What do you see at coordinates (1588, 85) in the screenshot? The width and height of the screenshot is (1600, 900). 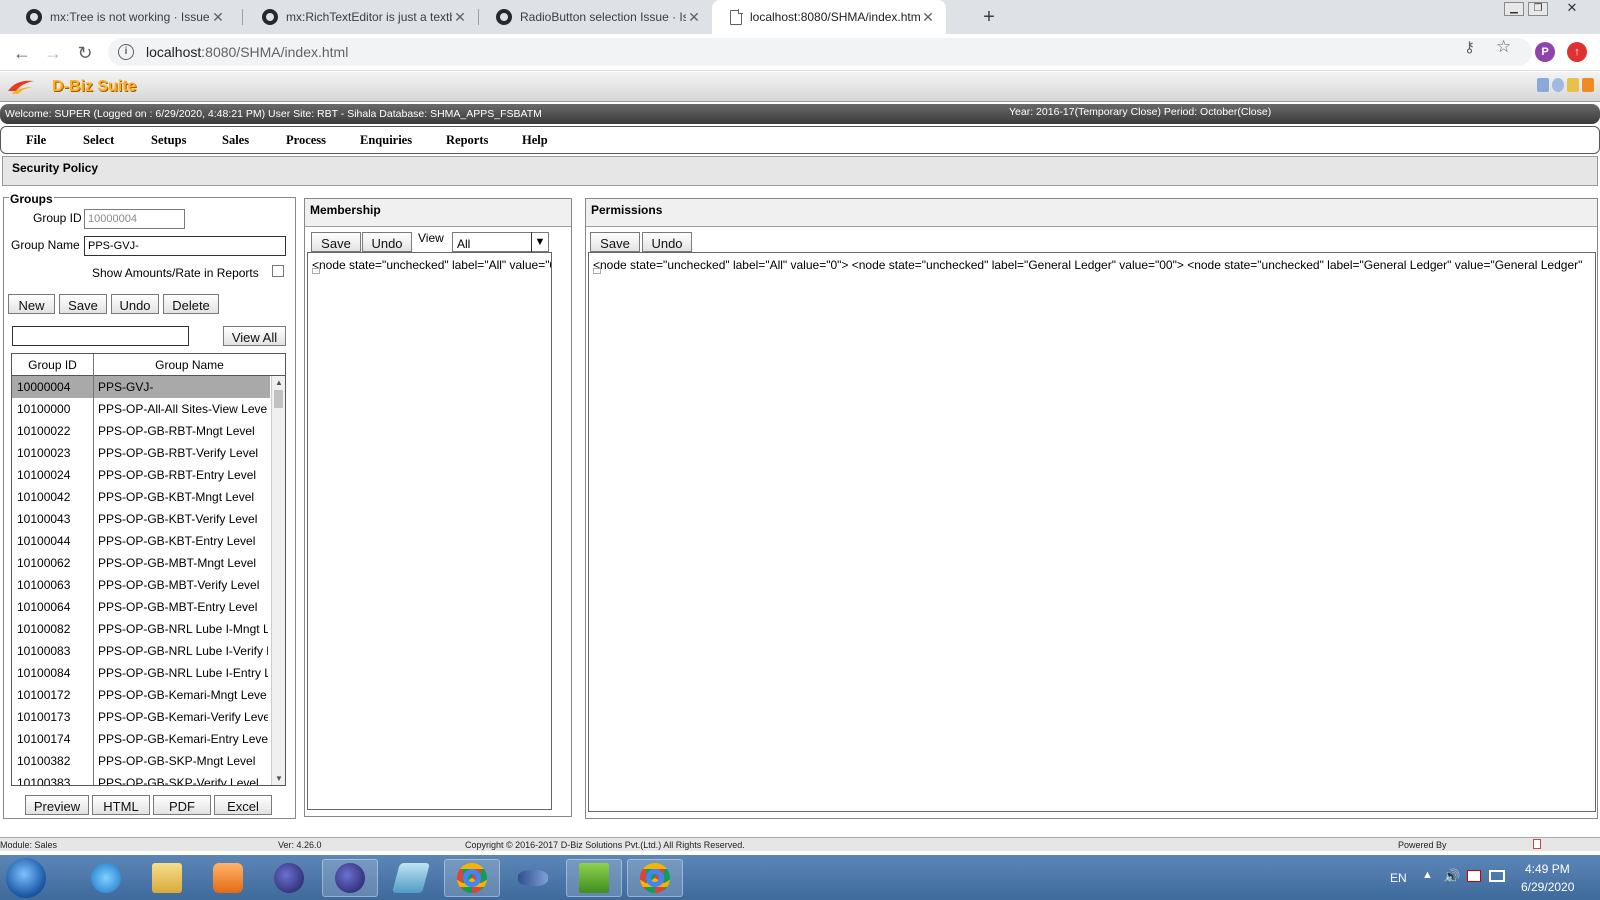 I see `logout-icon` at bounding box center [1588, 85].